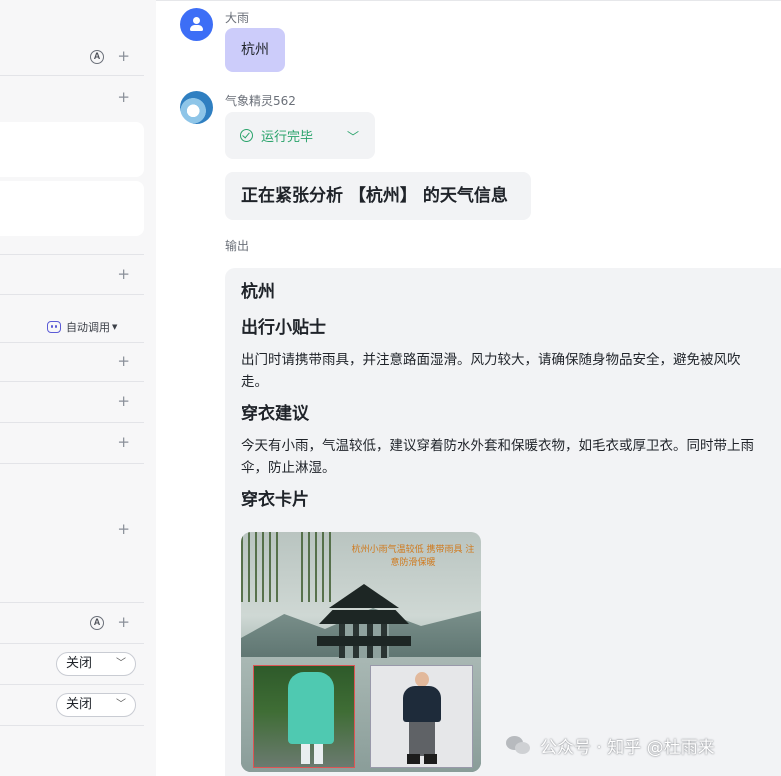 The width and height of the screenshot is (781, 776). What do you see at coordinates (311, 708) in the screenshot?
I see `raincoat-shape` at bounding box center [311, 708].